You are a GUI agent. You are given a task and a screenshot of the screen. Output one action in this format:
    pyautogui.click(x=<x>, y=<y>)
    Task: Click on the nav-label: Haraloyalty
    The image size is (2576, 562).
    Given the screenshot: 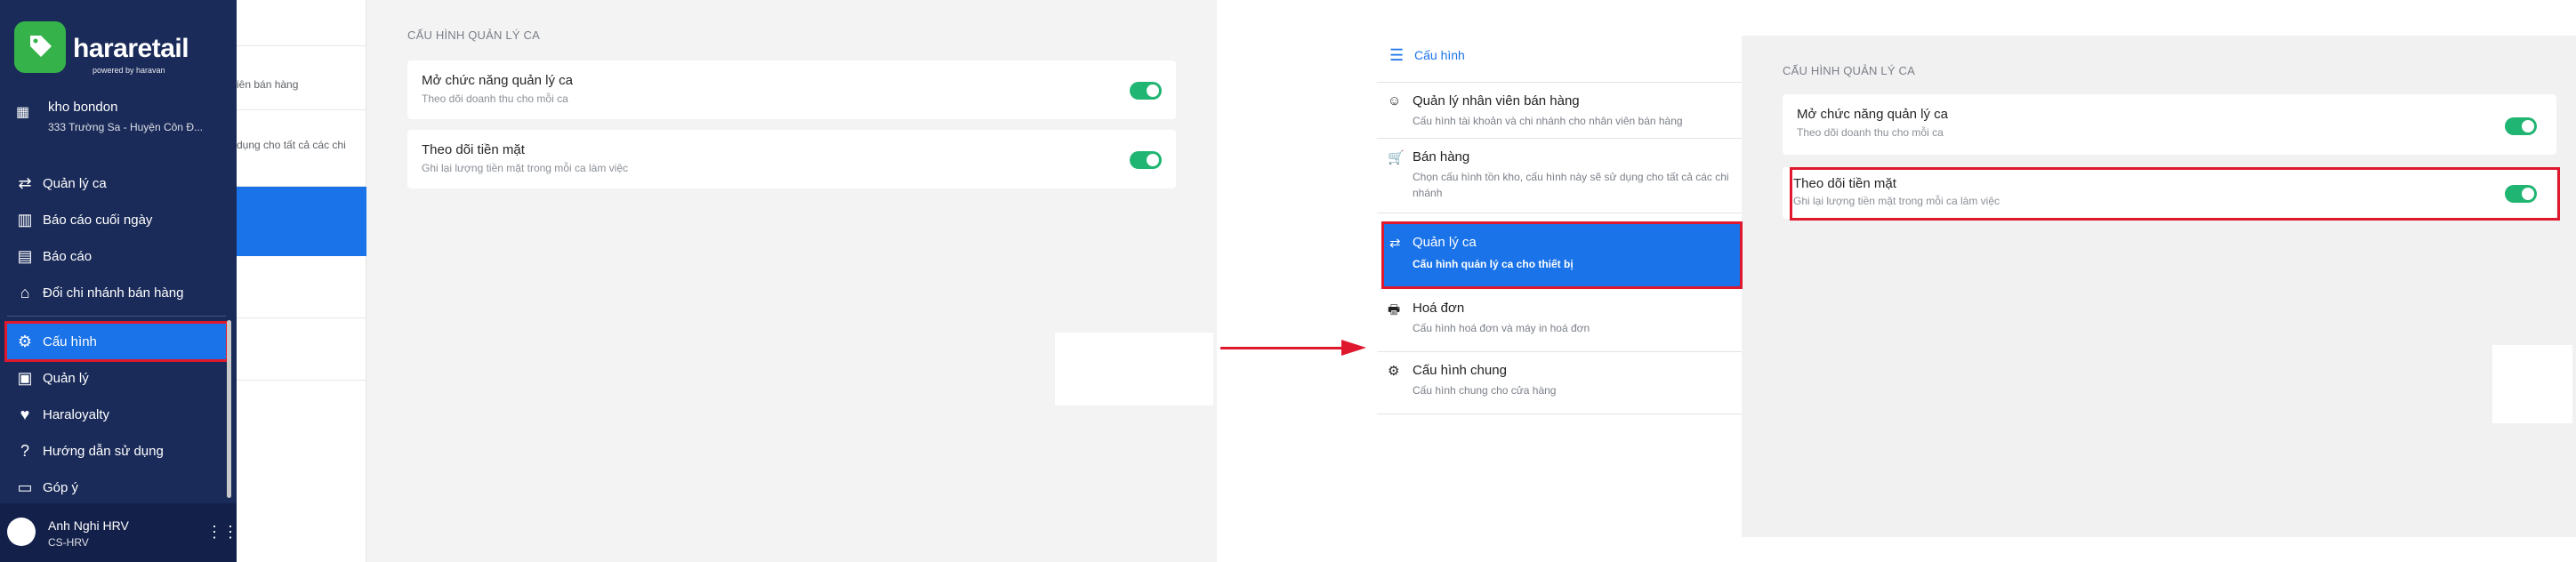 What is the action you would take?
    pyautogui.click(x=76, y=414)
    